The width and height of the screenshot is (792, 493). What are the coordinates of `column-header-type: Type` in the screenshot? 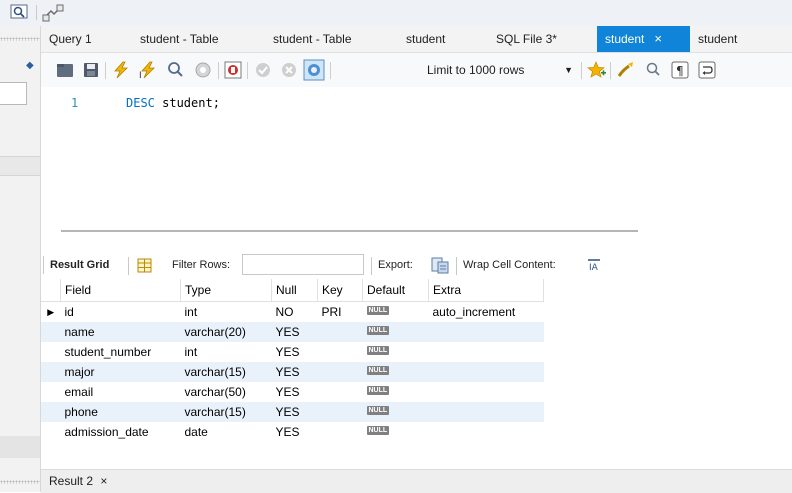 It's located at (226, 290).